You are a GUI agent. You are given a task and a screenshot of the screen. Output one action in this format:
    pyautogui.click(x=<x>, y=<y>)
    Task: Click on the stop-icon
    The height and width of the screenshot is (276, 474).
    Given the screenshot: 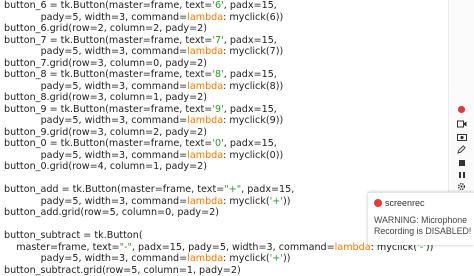 What is the action you would take?
    pyautogui.click(x=461, y=162)
    